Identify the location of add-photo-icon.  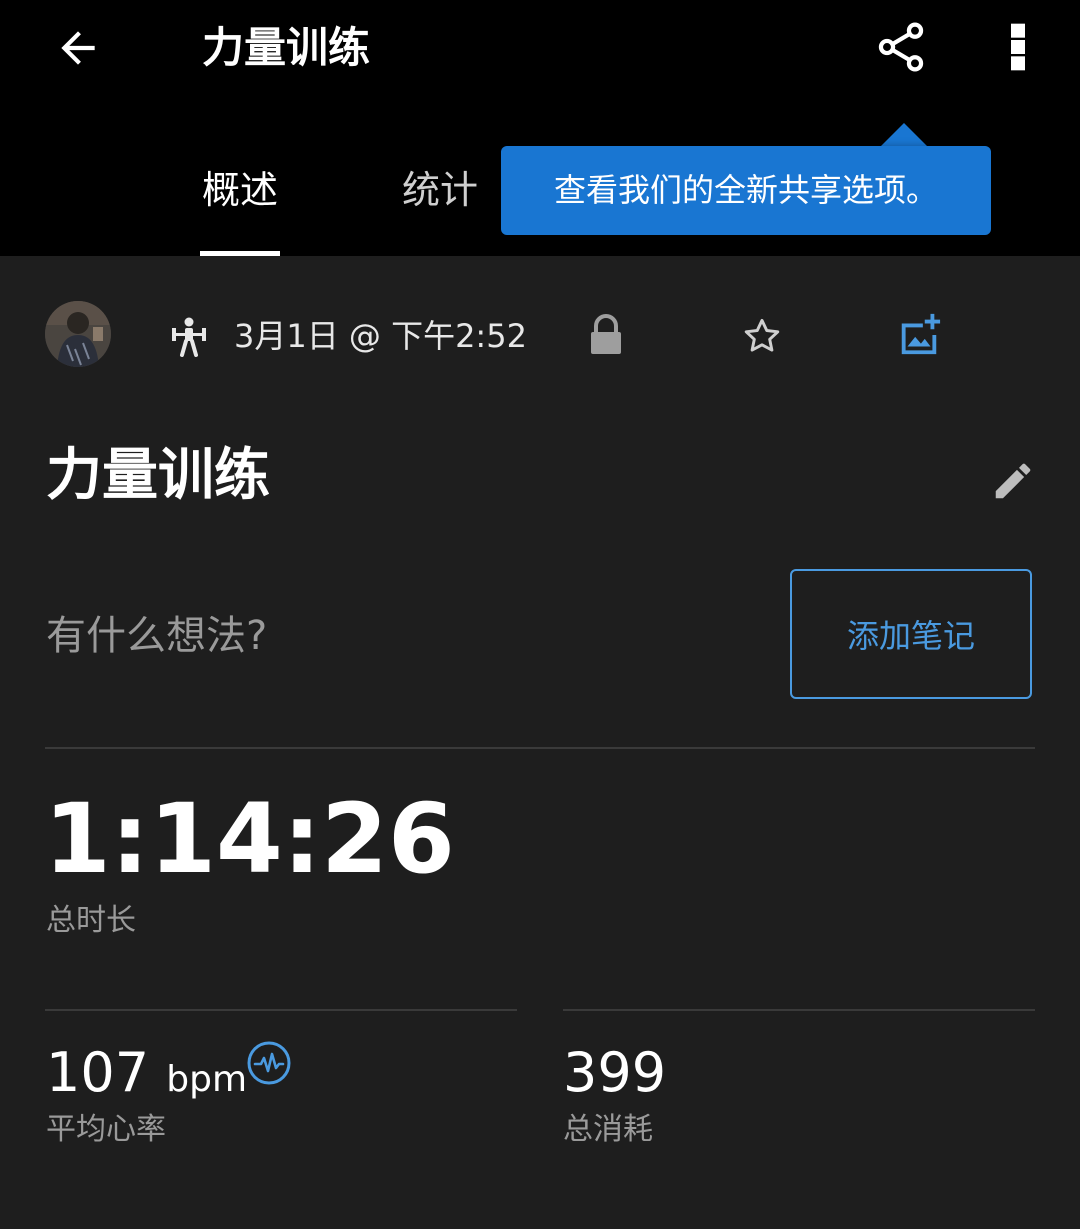
(921, 334).